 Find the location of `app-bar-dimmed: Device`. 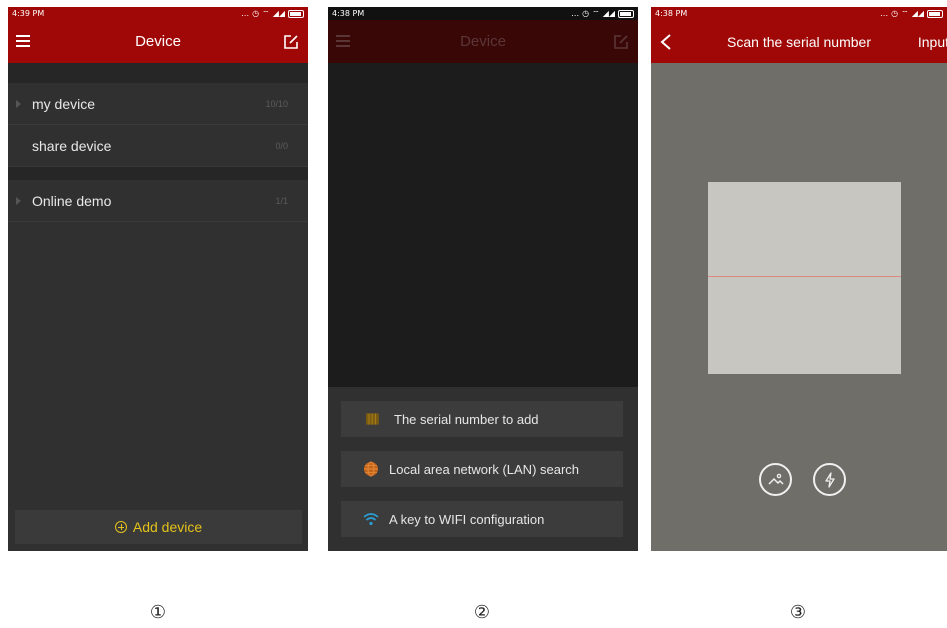

app-bar-dimmed: Device is located at coordinates (483, 41).